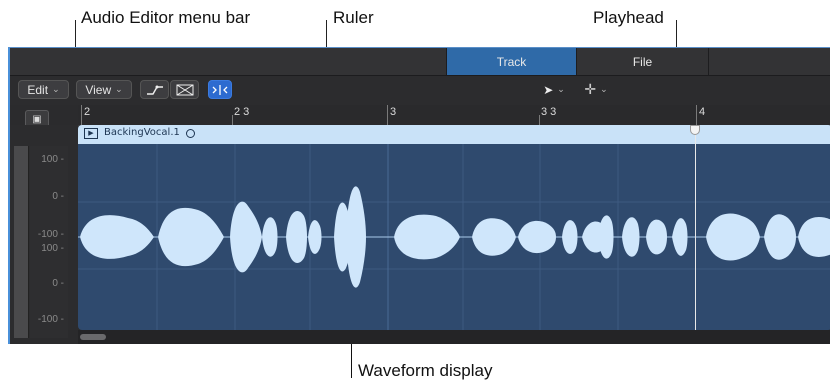  What do you see at coordinates (87, 112) in the screenshot?
I see `ruler-mark: 2` at bounding box center [87, 112].